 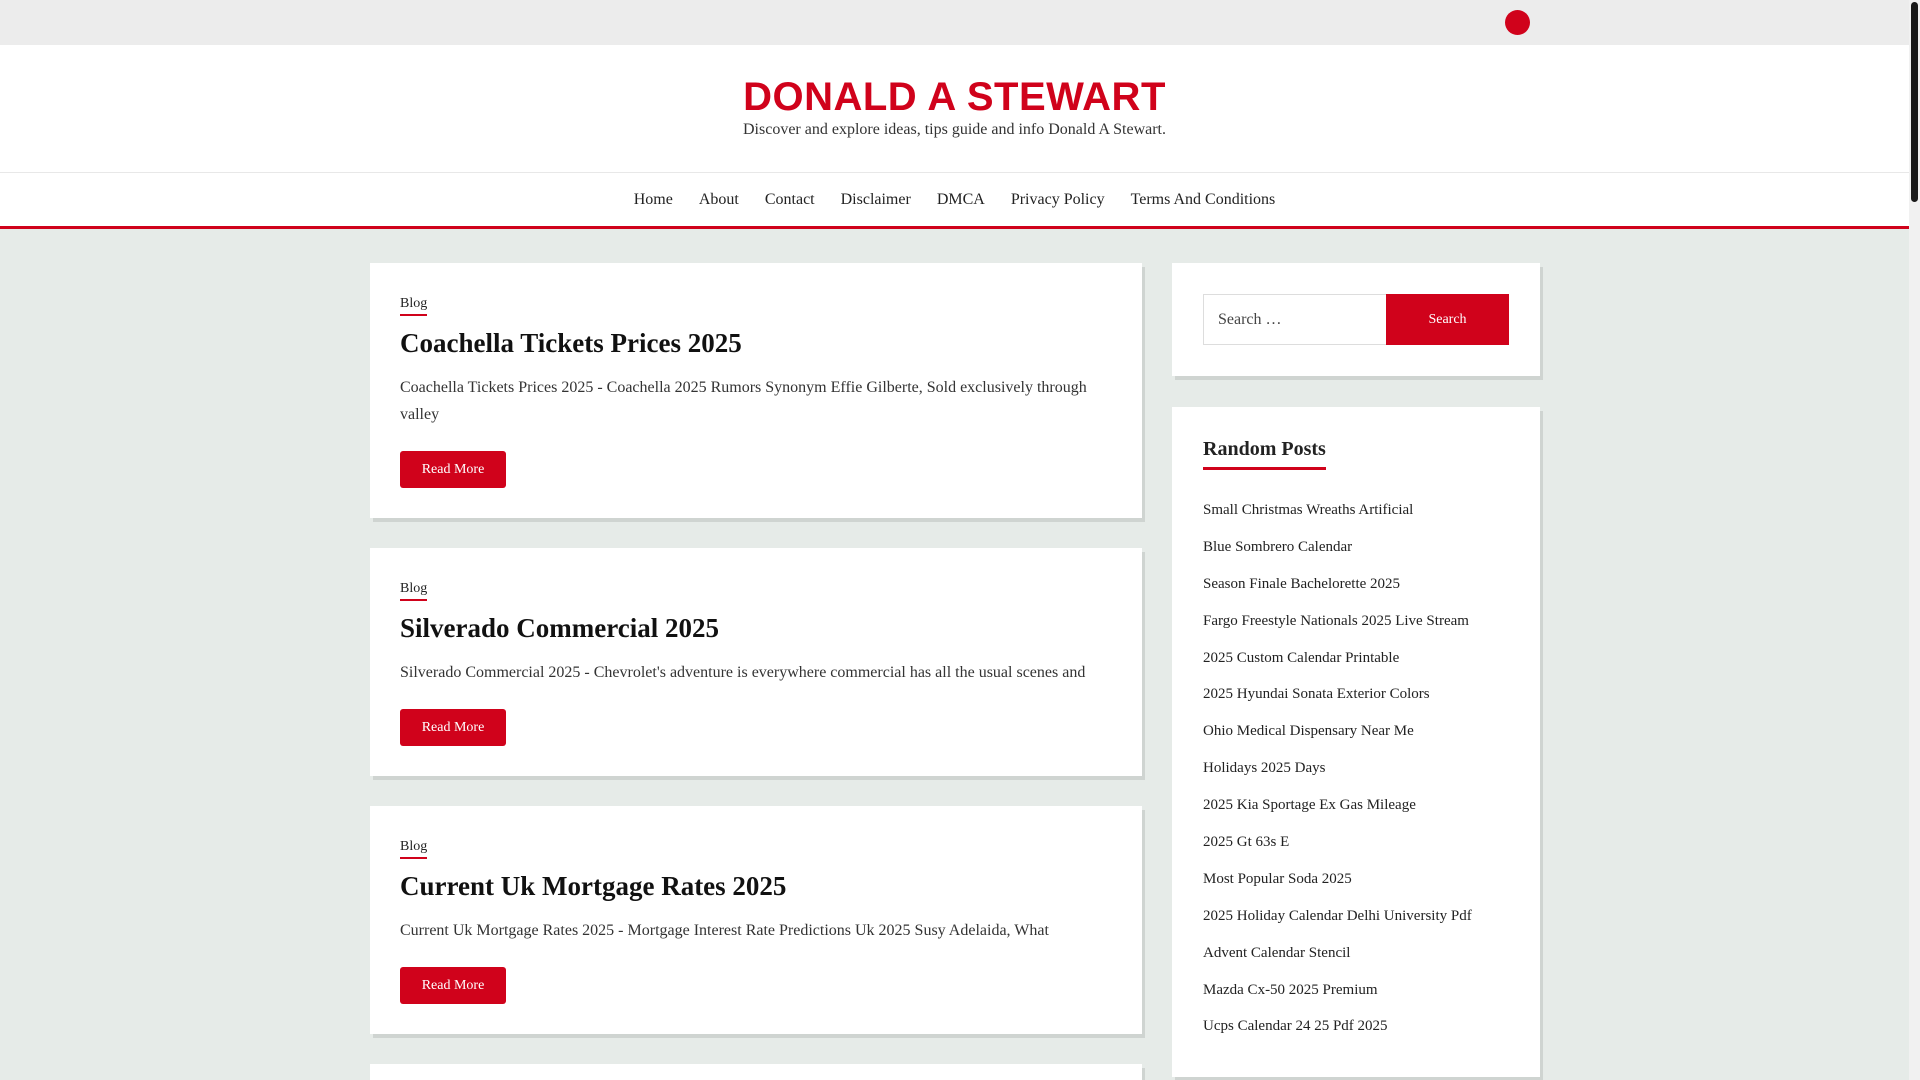 What do you see at coordinates (1337, 554) in the screenshot?
I see `random-post-link: Blue Sombrero Calendar` at bounding box center [1337, 554].